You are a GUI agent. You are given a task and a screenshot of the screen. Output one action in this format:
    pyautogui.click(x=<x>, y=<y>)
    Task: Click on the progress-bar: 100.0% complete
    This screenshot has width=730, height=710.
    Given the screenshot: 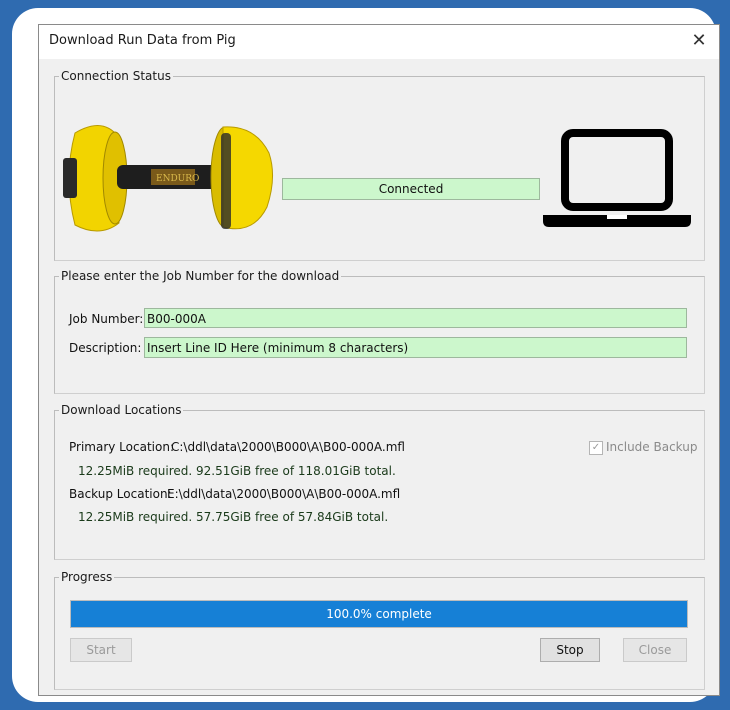 What is the action you would take?
    pyautogui.click(x=379, y=614)
    